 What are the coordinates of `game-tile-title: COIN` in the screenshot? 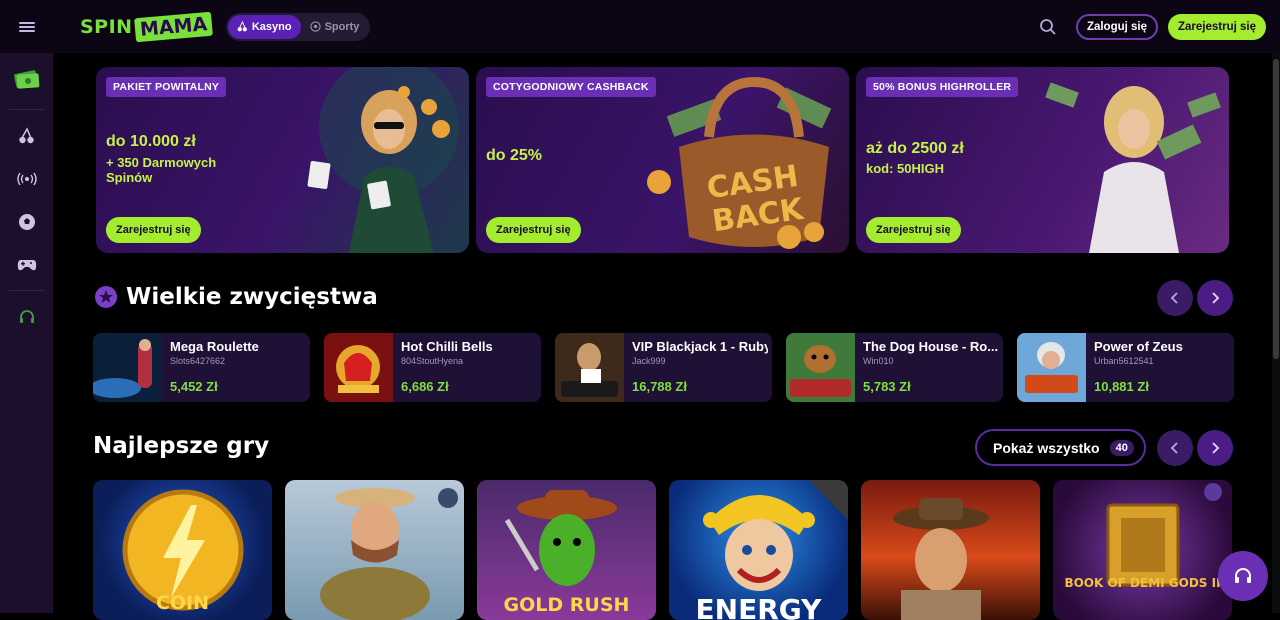 It's located at (182, 603).